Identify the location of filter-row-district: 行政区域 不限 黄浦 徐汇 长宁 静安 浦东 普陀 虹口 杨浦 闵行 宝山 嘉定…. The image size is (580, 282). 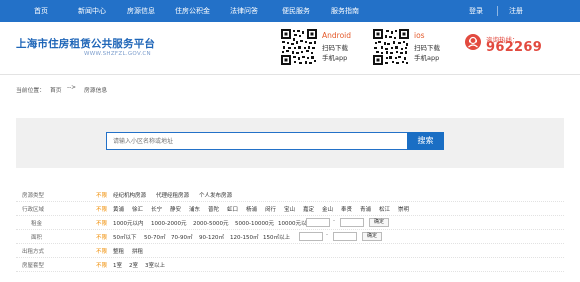
(290, 209).